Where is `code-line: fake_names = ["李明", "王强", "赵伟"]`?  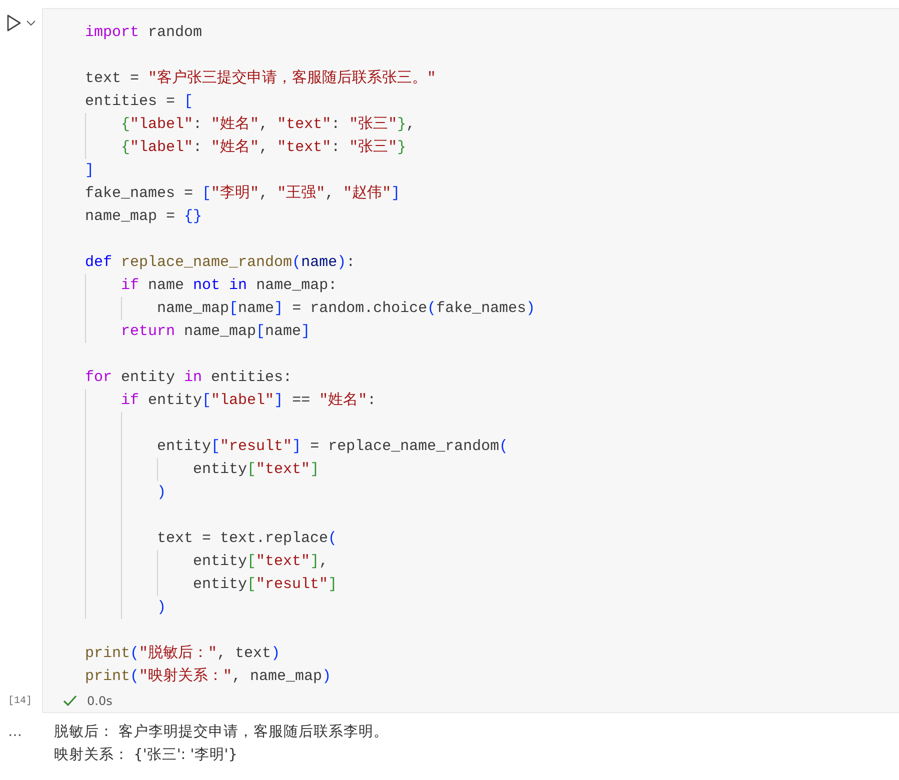
code-line: fake_names = ["李明", "王强", "赵伟"] is located at coordinates (242, 194).